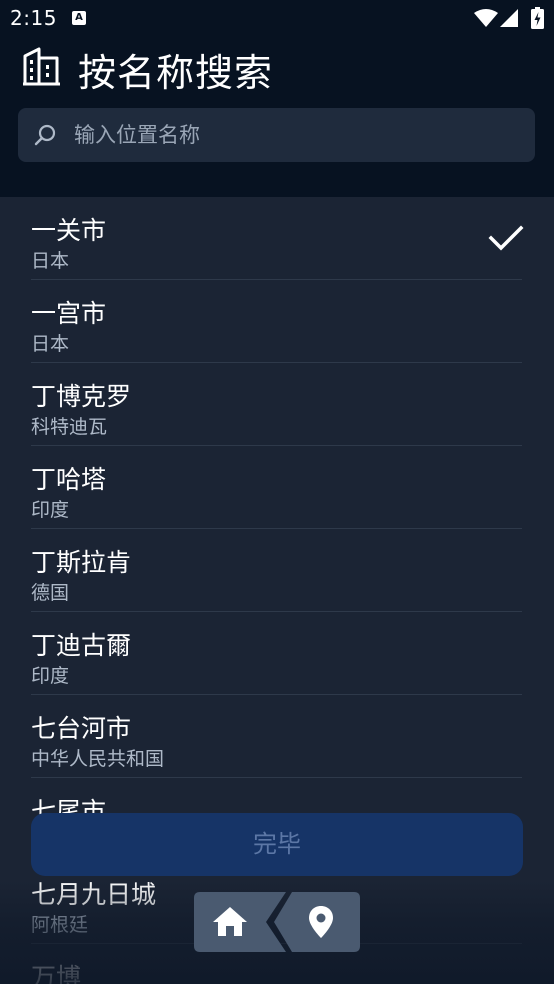 This screenshot has width=554, height=984. What do you see at coordinates (45, 135) in the screenshot?
I see `search-icon` at bounding box center [45, 135].